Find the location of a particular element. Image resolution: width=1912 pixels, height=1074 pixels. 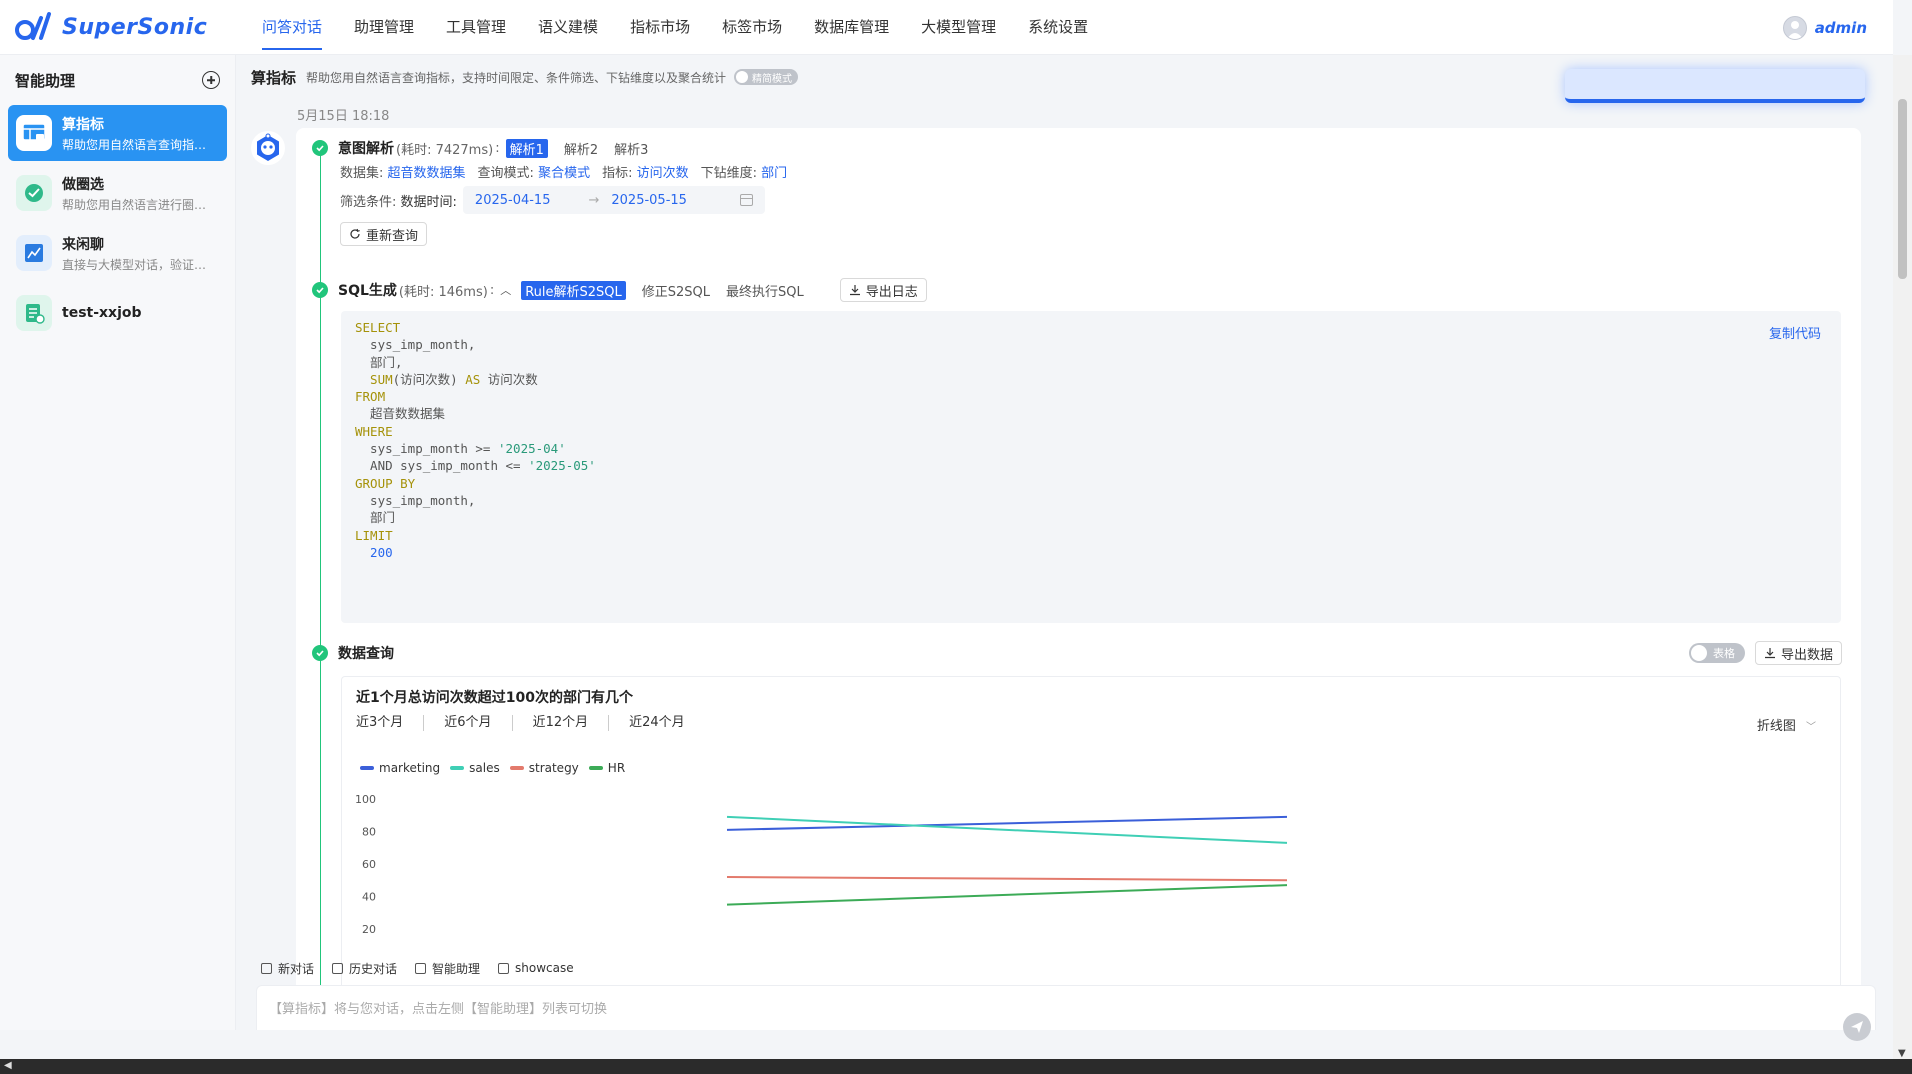

intent-details: 数据集: 超音数数据集 查询模式: 聚合模式 指标: 访问次数 下钻维度: 部门 is located at coordinates (569, 171).